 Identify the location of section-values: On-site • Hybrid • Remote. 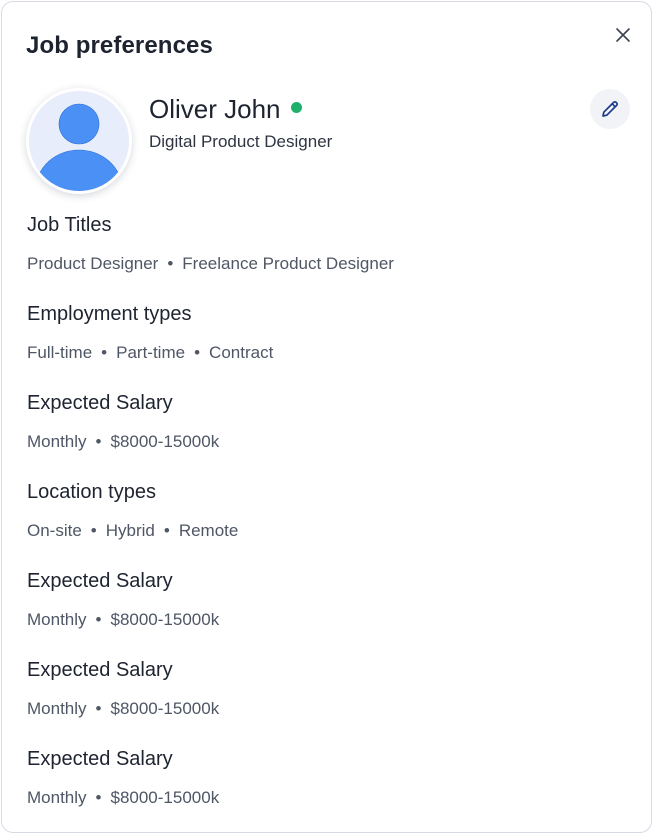
(327, 531).